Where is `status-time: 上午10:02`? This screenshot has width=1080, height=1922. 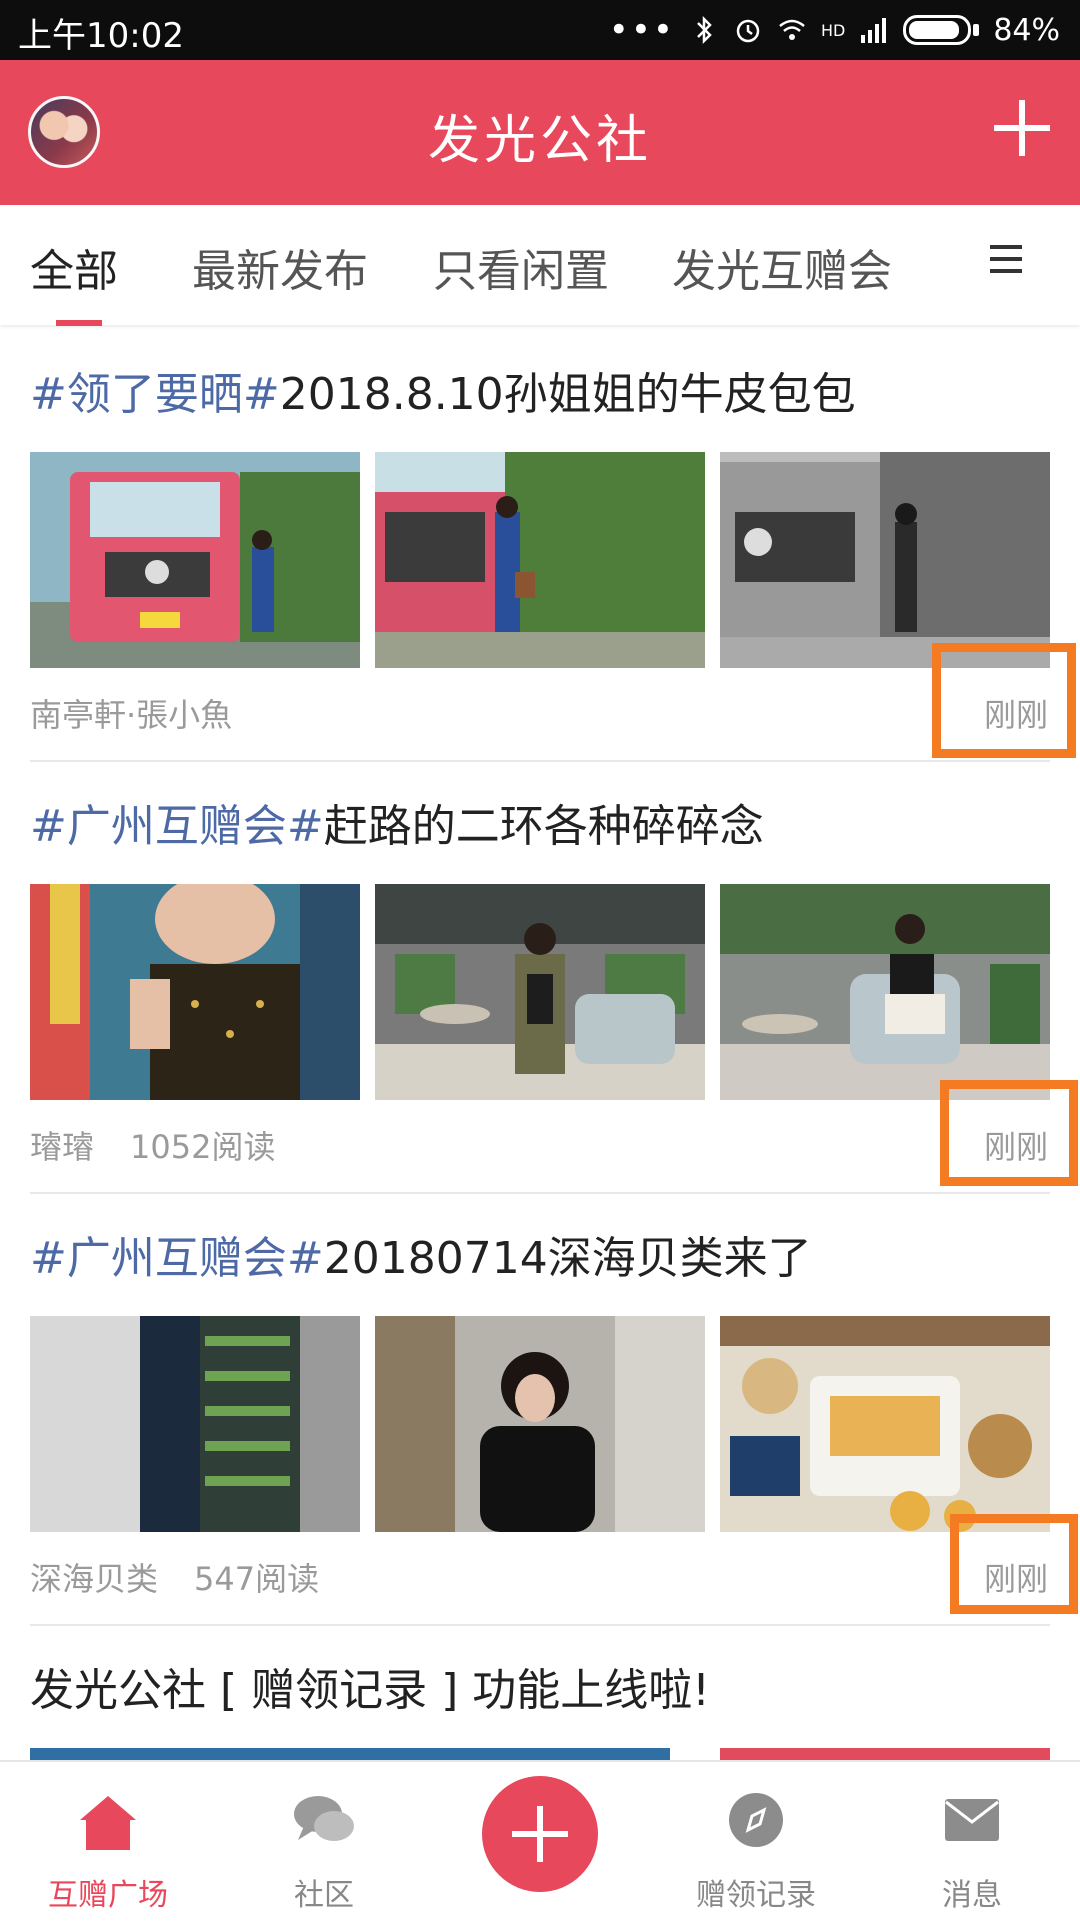 status-time: 上午10:02 is located at coordinates (101, 36).